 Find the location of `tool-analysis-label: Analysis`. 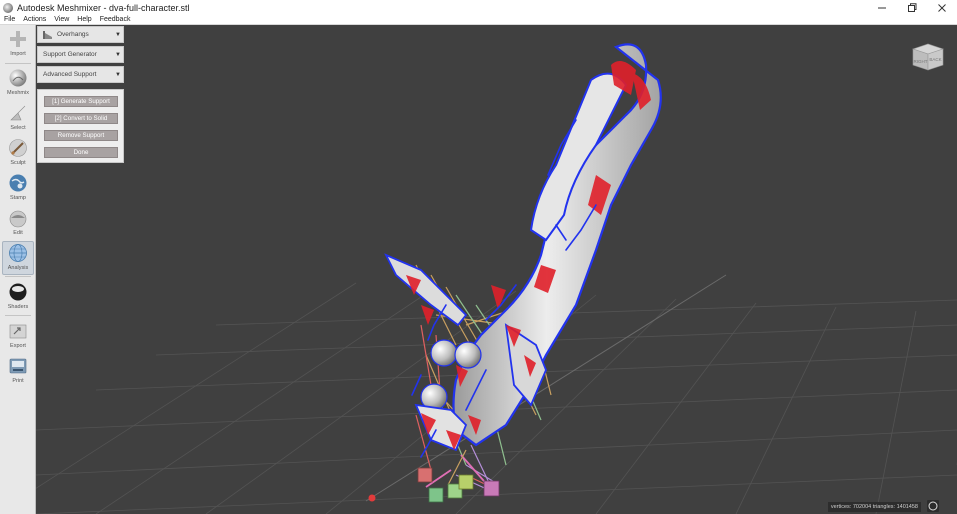

tool-analysis-label: Analysis is located at coordinates (18, 268).